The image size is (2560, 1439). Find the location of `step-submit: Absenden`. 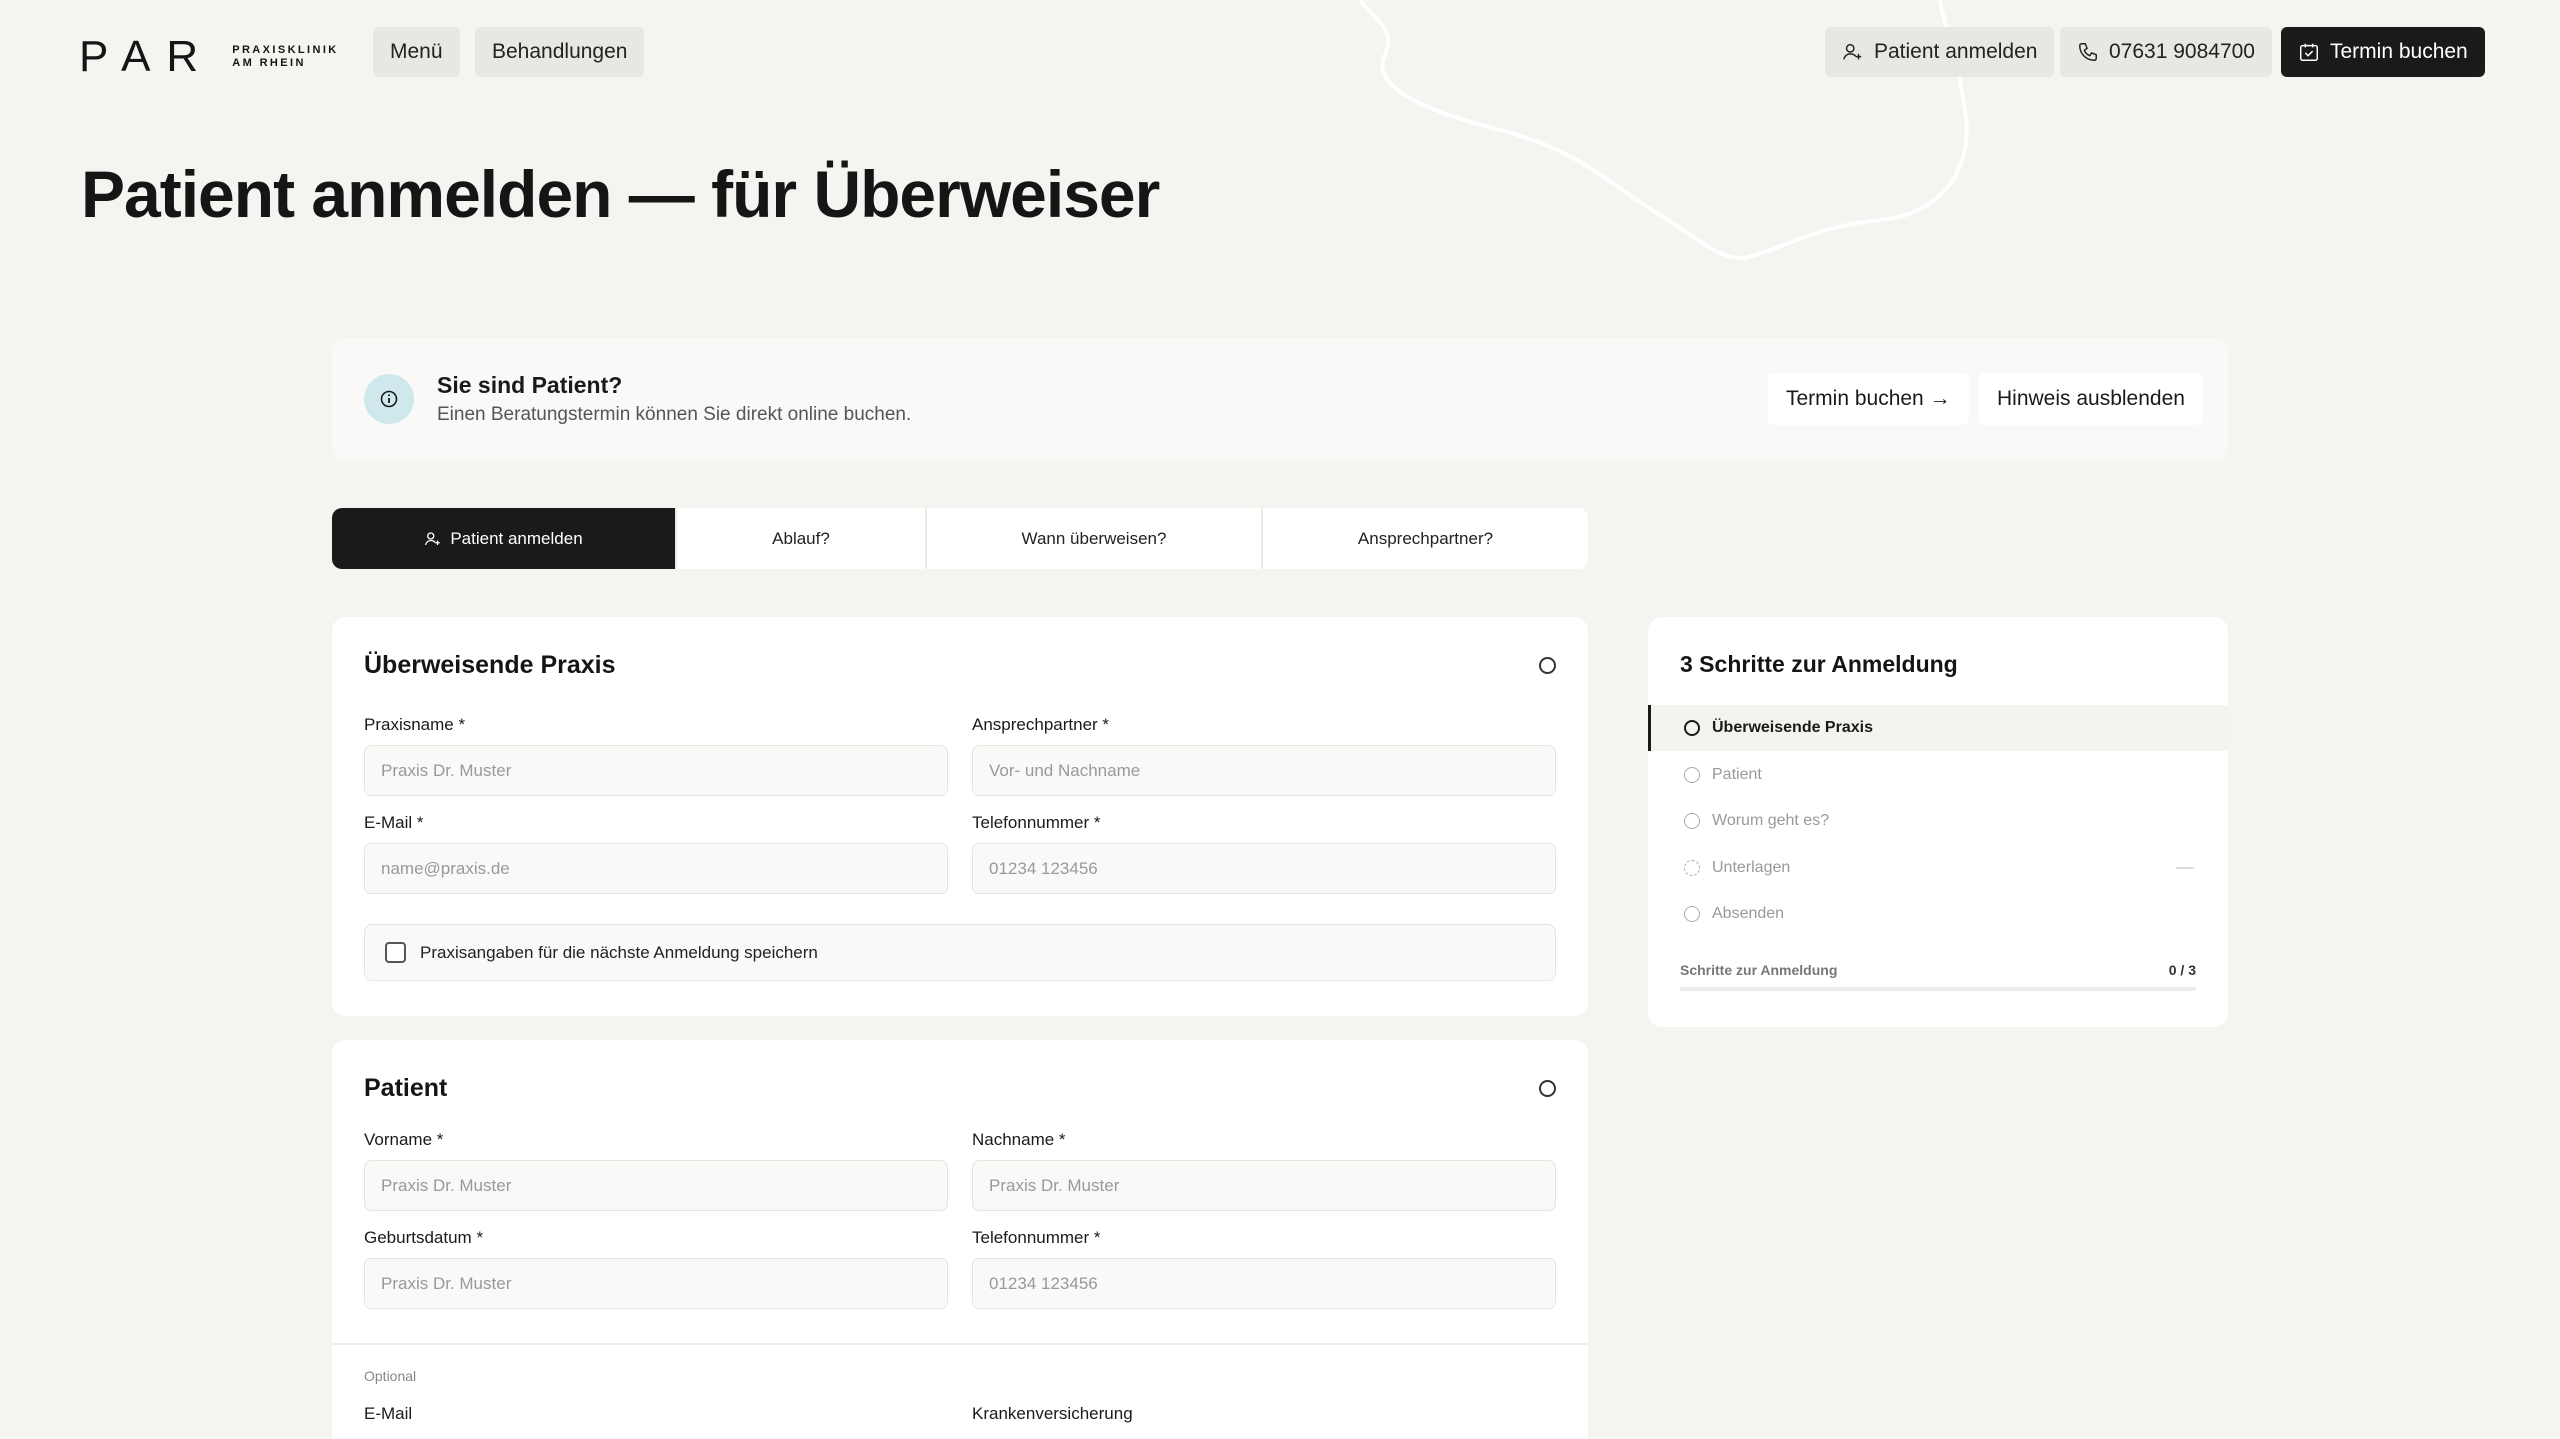

step-submit: Absenden is located at coordinates (1938, 914).